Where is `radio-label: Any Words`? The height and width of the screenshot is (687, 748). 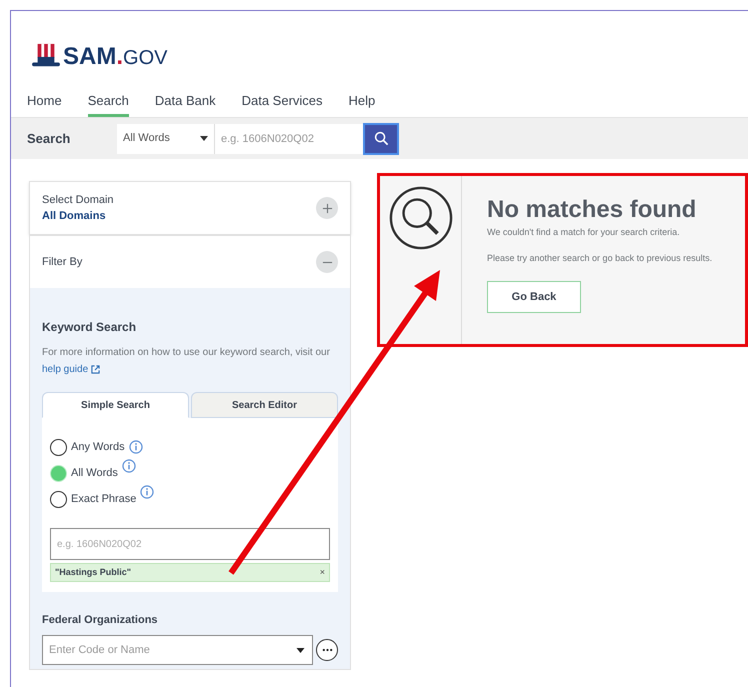
radio-label: Any Words is located at coordinates (98, 447).